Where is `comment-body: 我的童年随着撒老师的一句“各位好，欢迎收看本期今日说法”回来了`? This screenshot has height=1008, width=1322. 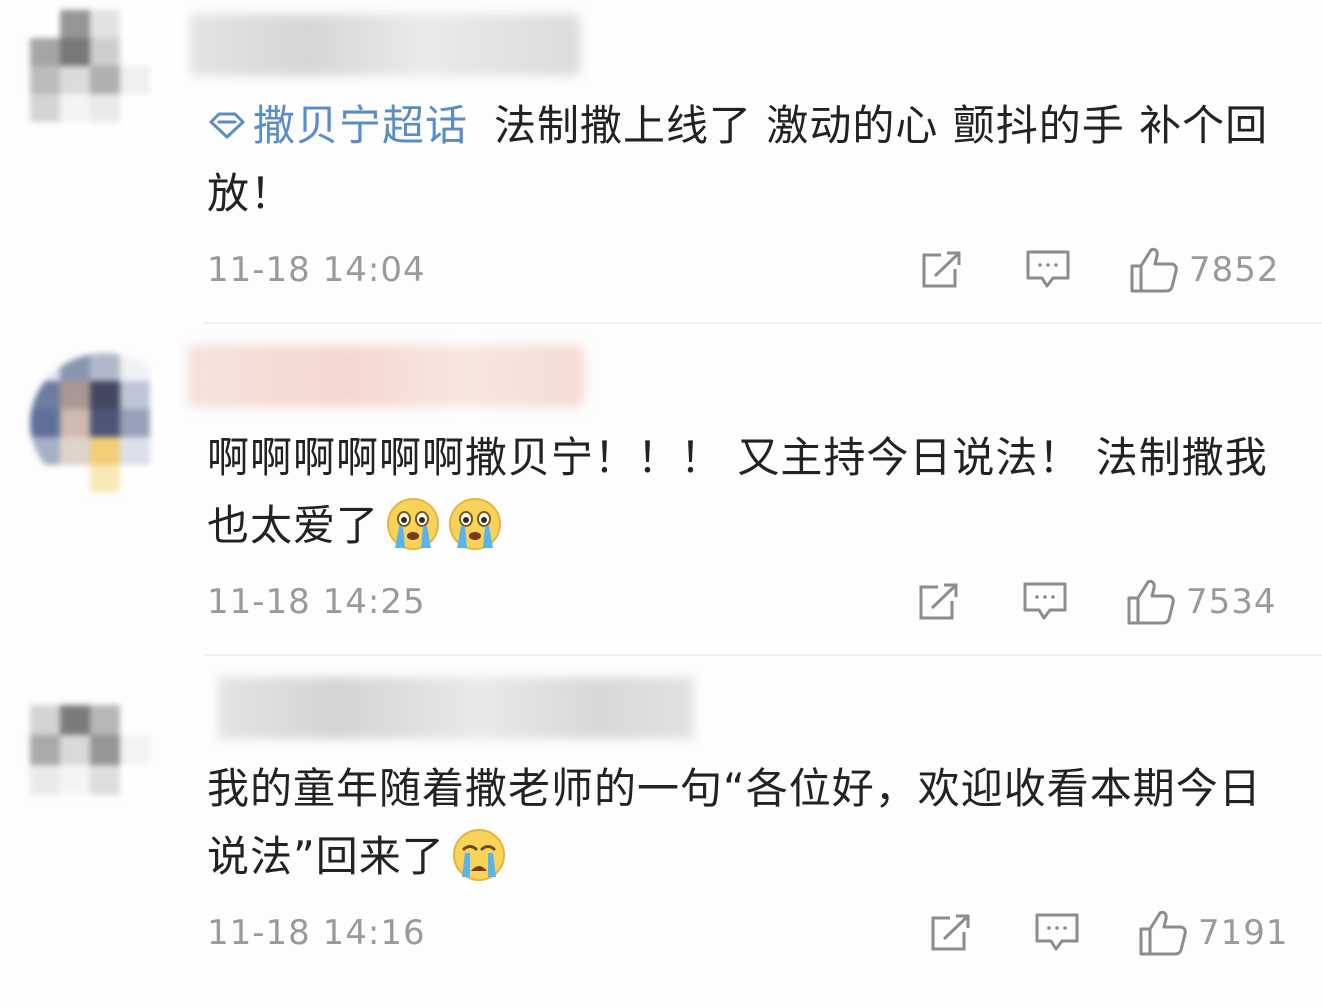
comment-body: 我的童年随着撒老师的一句“各位好，欢迎收看本期今日说法”回来了 is located at coordinates (734, 822).